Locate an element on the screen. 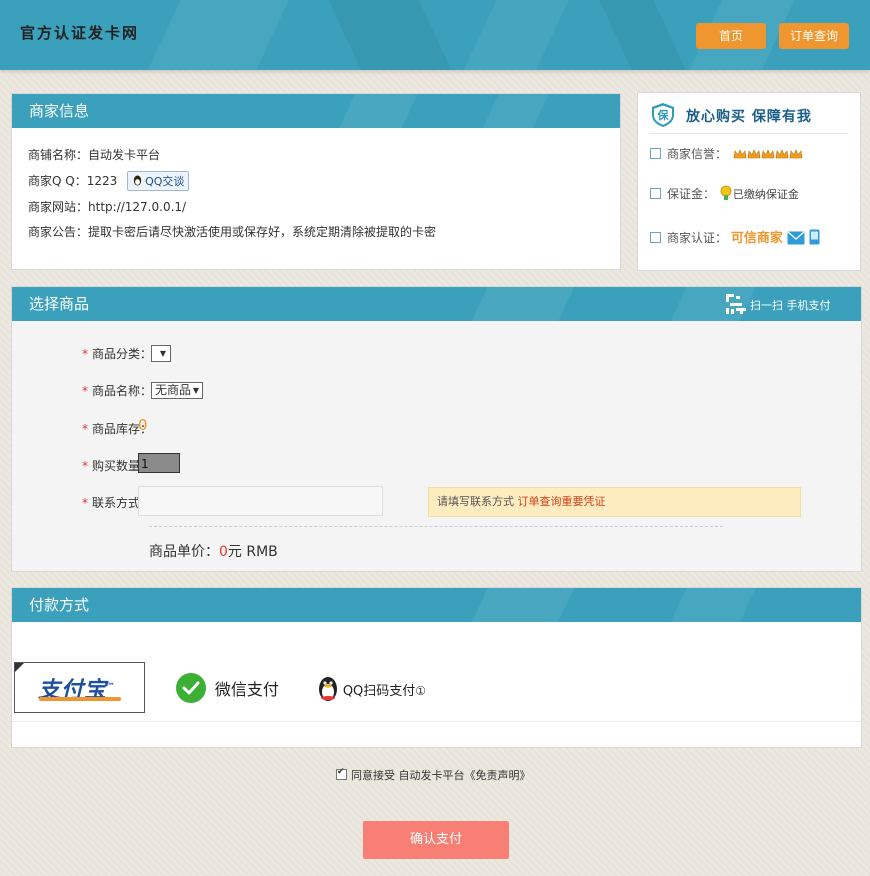 The image size is (870, 876). qq-chat-button: QQ交谈 is located at coordinates (158, 181).